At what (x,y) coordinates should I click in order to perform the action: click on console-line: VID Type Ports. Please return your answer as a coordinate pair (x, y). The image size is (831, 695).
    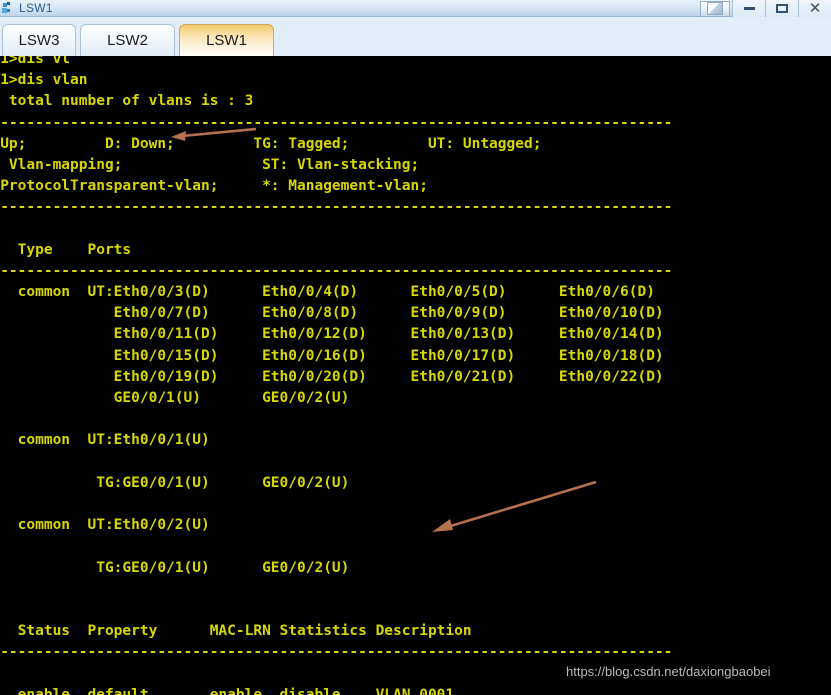
    Looking at the image, I should click on (66, 249).